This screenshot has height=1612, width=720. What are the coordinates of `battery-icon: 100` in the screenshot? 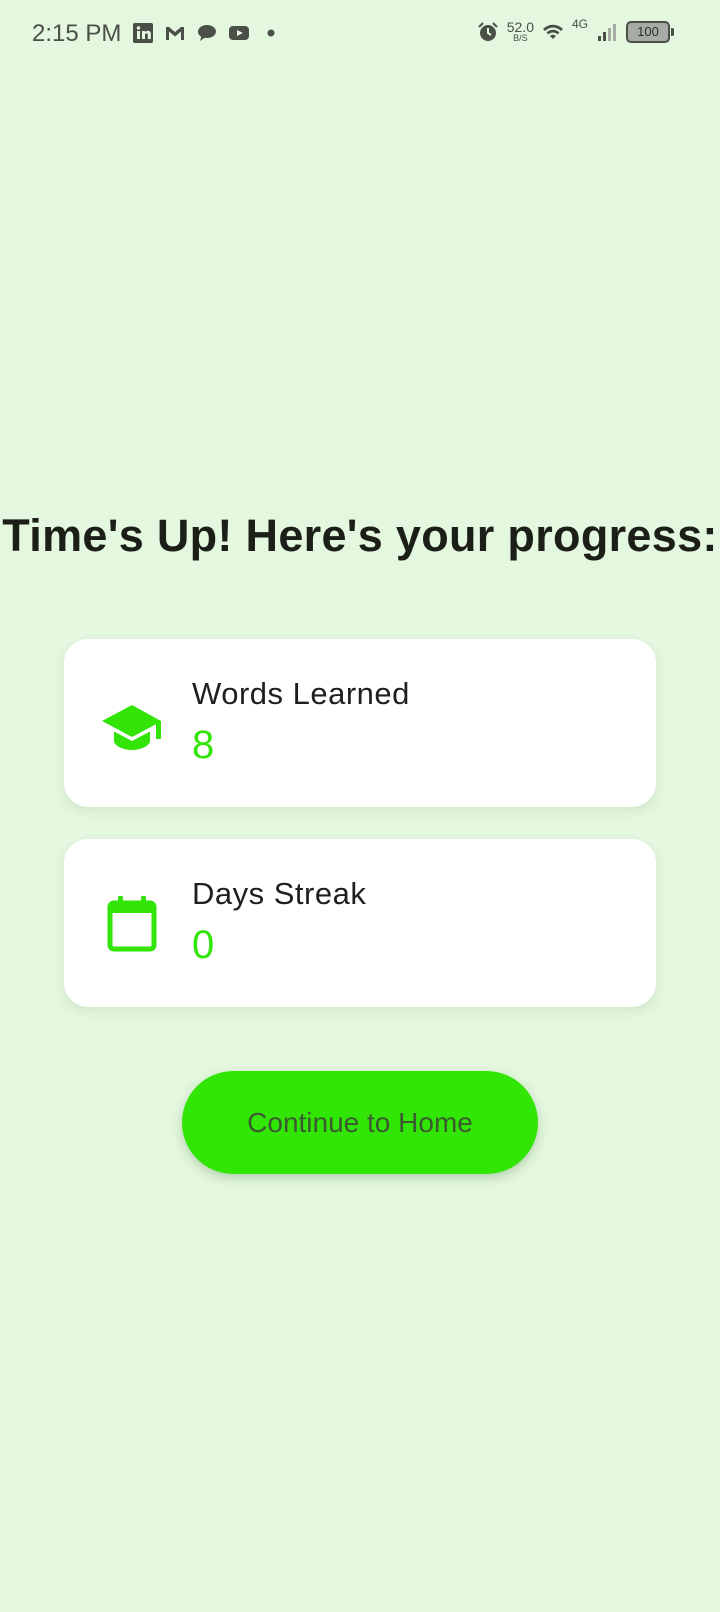 It's located at (650, 31).